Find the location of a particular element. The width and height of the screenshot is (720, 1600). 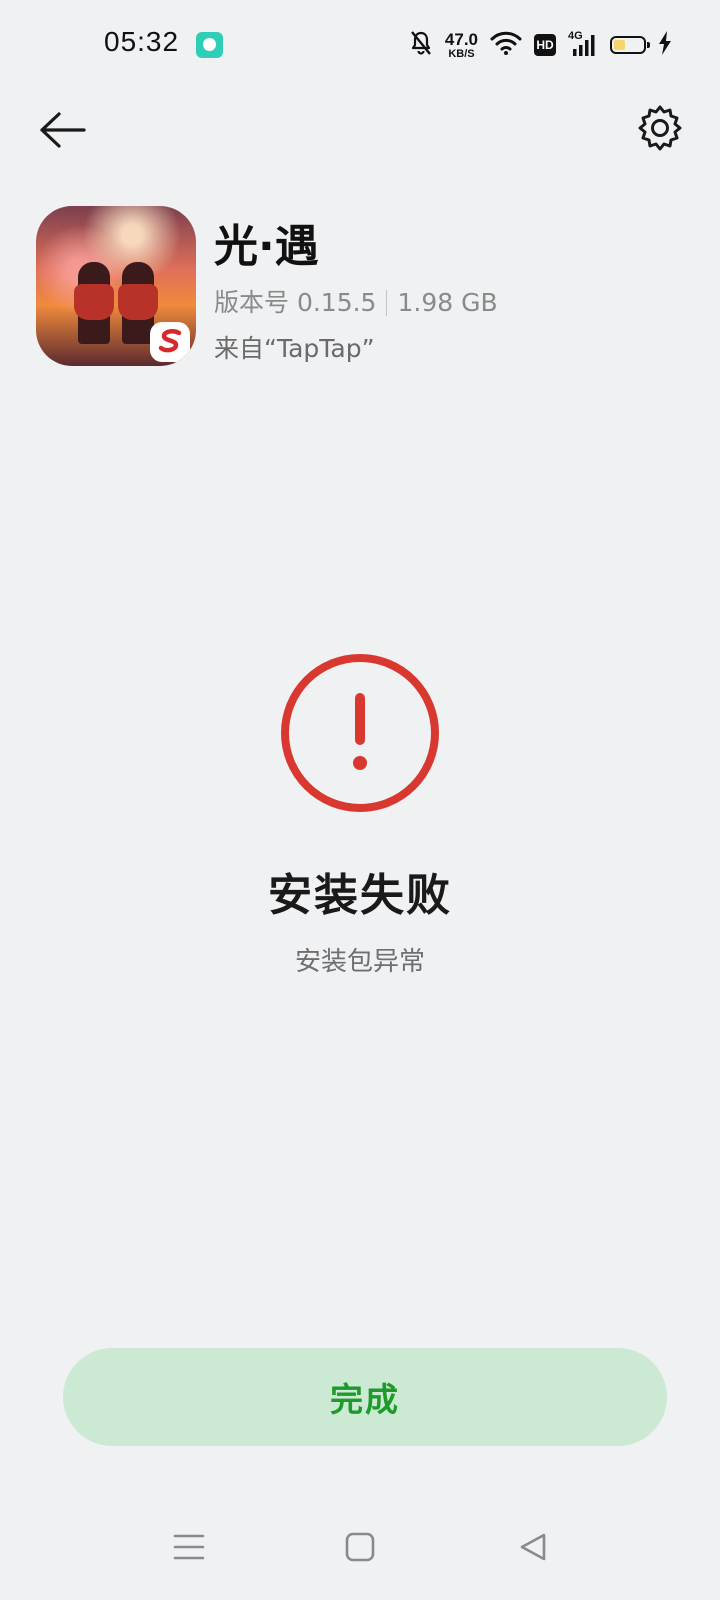

back-button is located at coordinates (62, 132).